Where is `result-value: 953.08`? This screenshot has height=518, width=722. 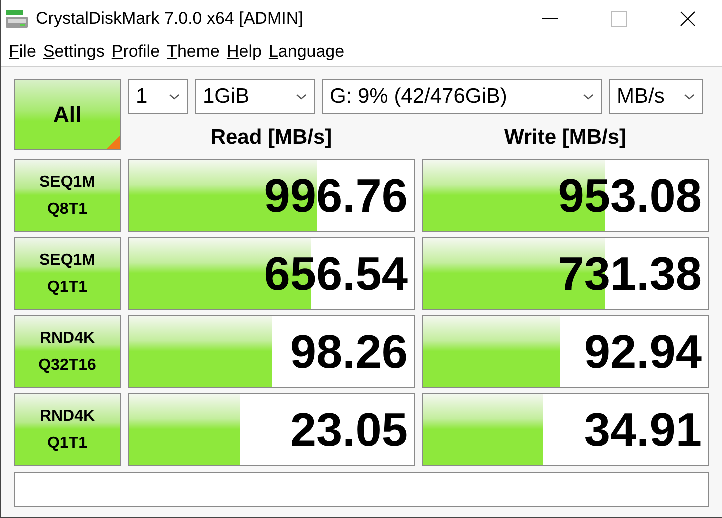 result-value: 953.08 is located at coordinates (630, 196).